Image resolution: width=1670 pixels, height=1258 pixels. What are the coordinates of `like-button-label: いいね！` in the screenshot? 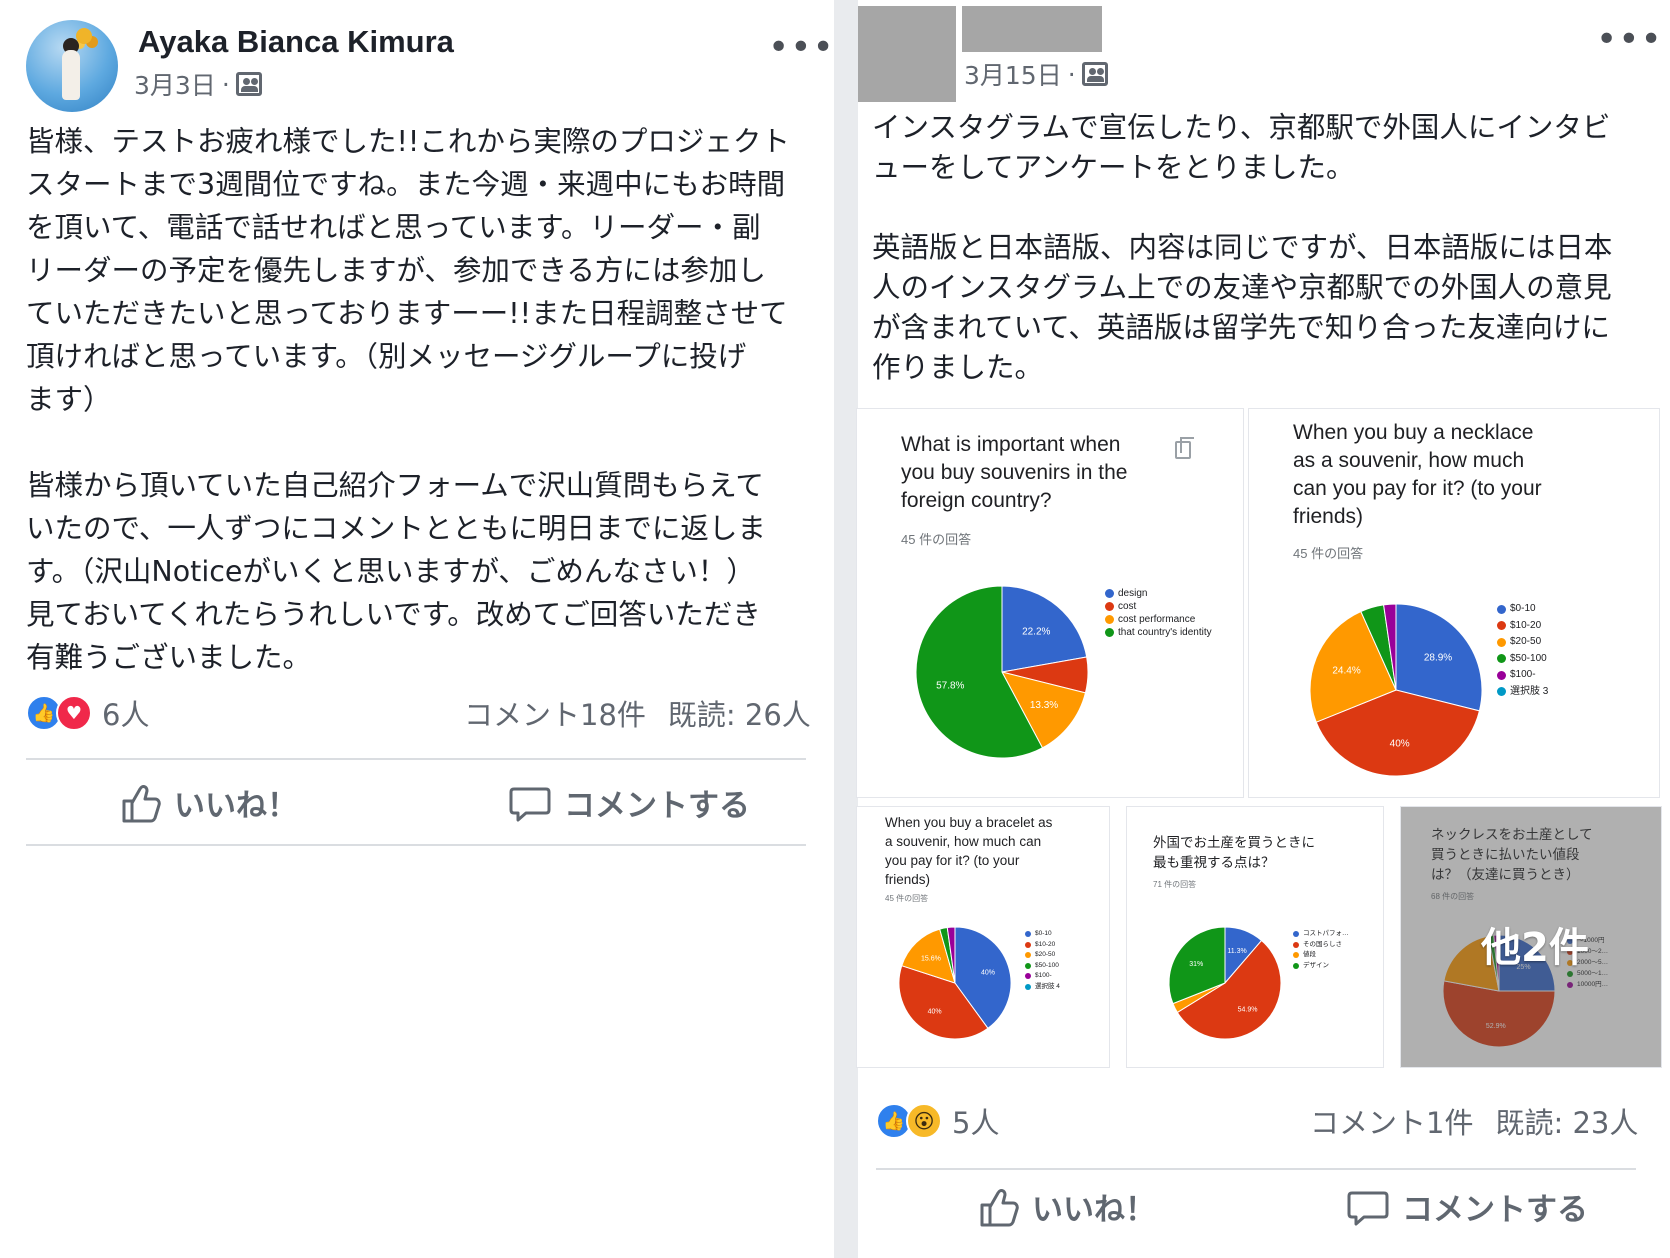 It's located at (1094, 1210).